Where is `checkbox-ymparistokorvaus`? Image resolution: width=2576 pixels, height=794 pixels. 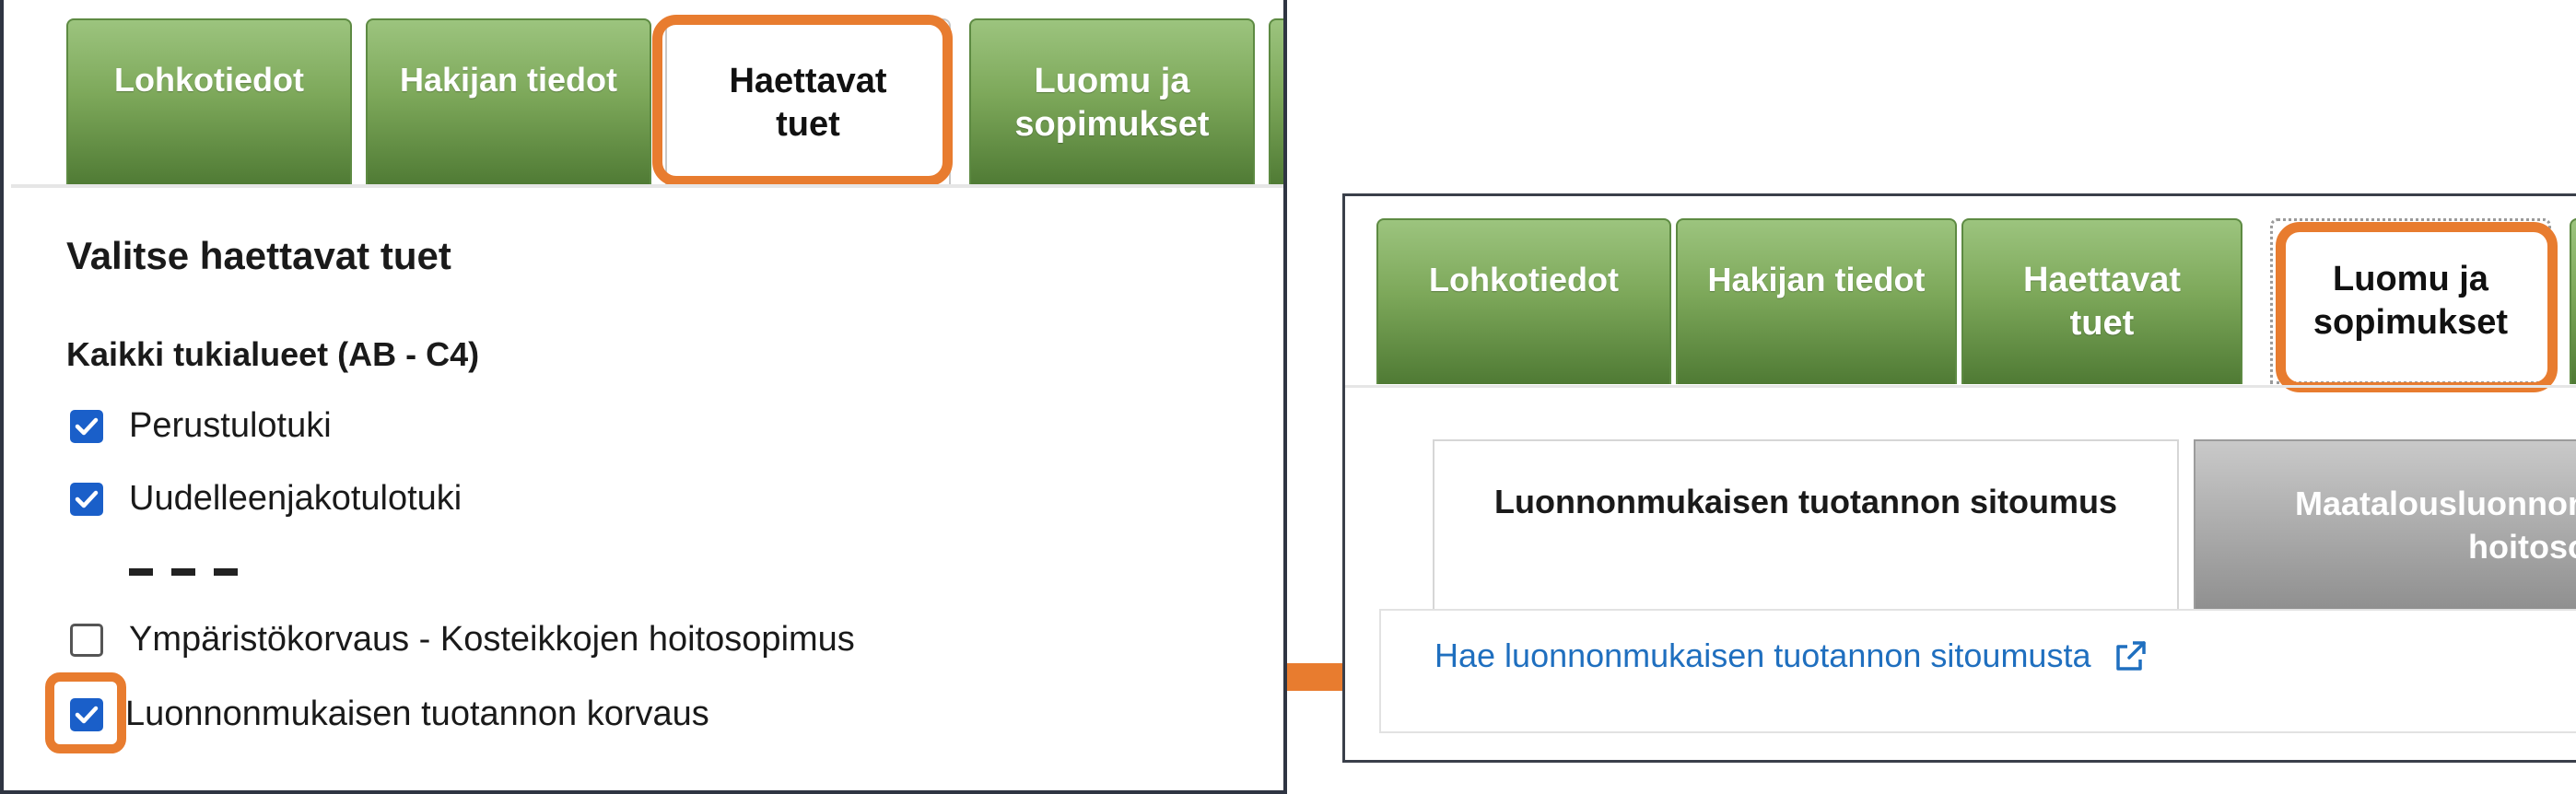
checkbox-ymparistokorvaus is located at coordinates (86, 640).